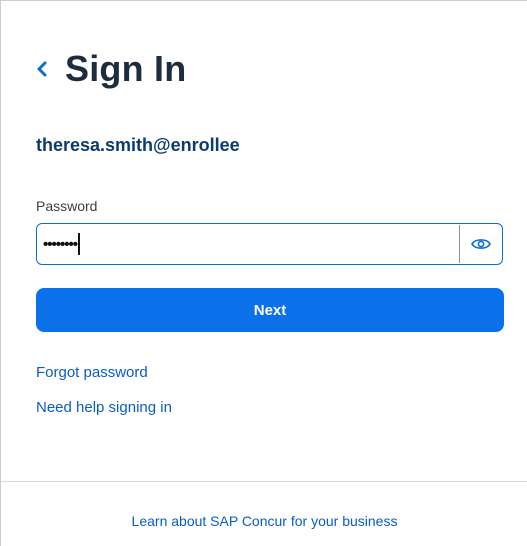  I want to click on username-display: theresa.smith@enrollee, so click(138, 145).